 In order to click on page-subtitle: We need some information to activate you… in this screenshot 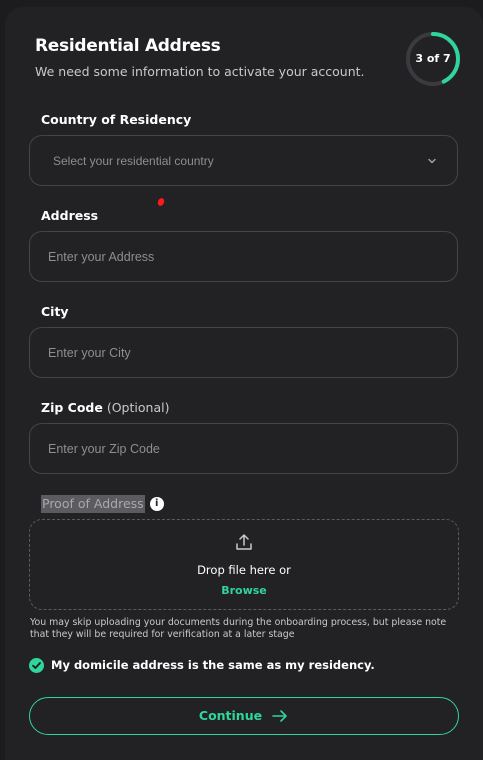, I will do `click(200, 71)`.